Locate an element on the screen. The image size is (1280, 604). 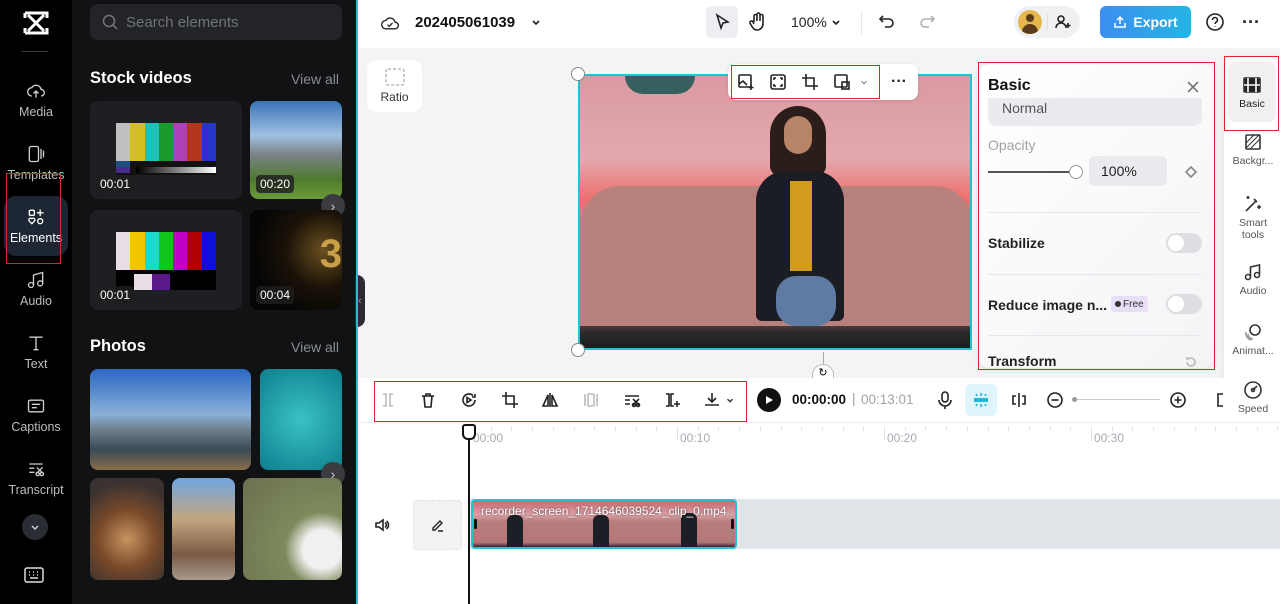
rail-item-media: Media is located at coordinates (36, 100).